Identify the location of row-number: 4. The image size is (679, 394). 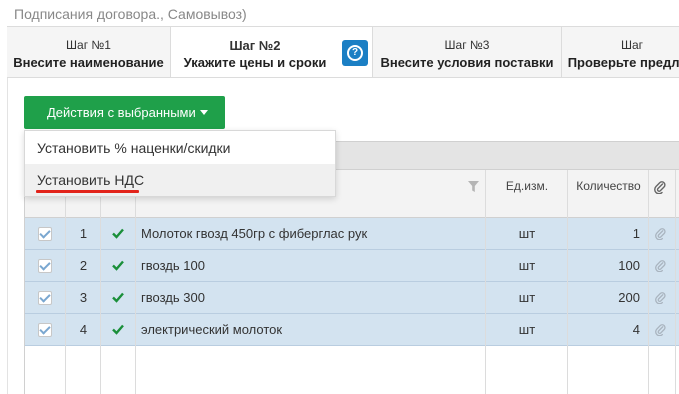
(83, 329).